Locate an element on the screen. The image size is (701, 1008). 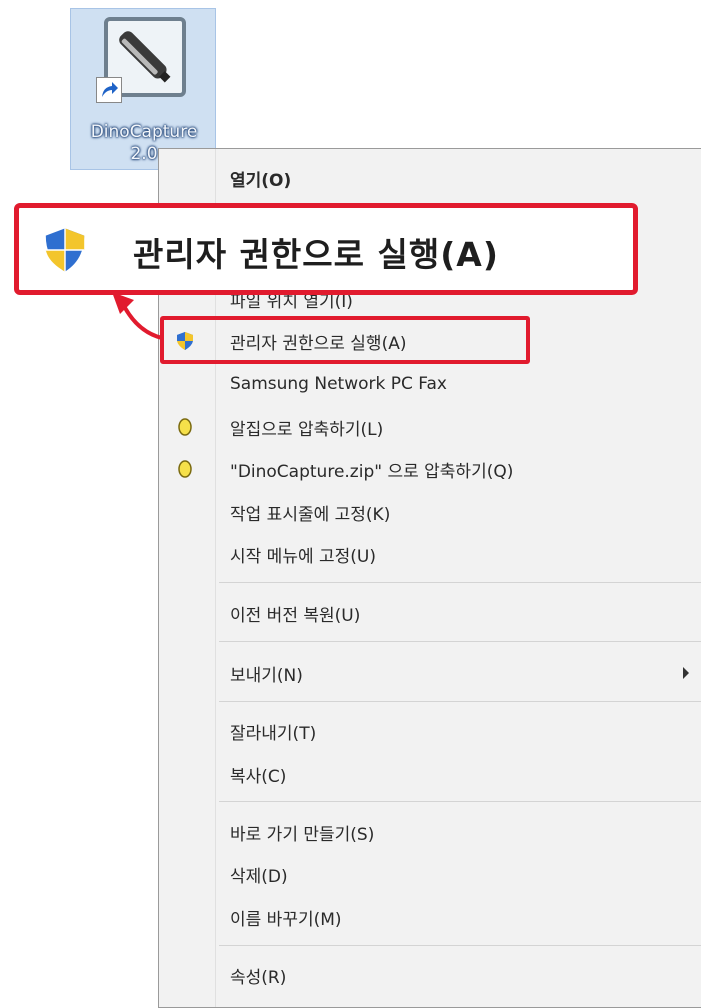
desktop-icon-name-line1: DinoCapture is located at coordinates (144, 132).